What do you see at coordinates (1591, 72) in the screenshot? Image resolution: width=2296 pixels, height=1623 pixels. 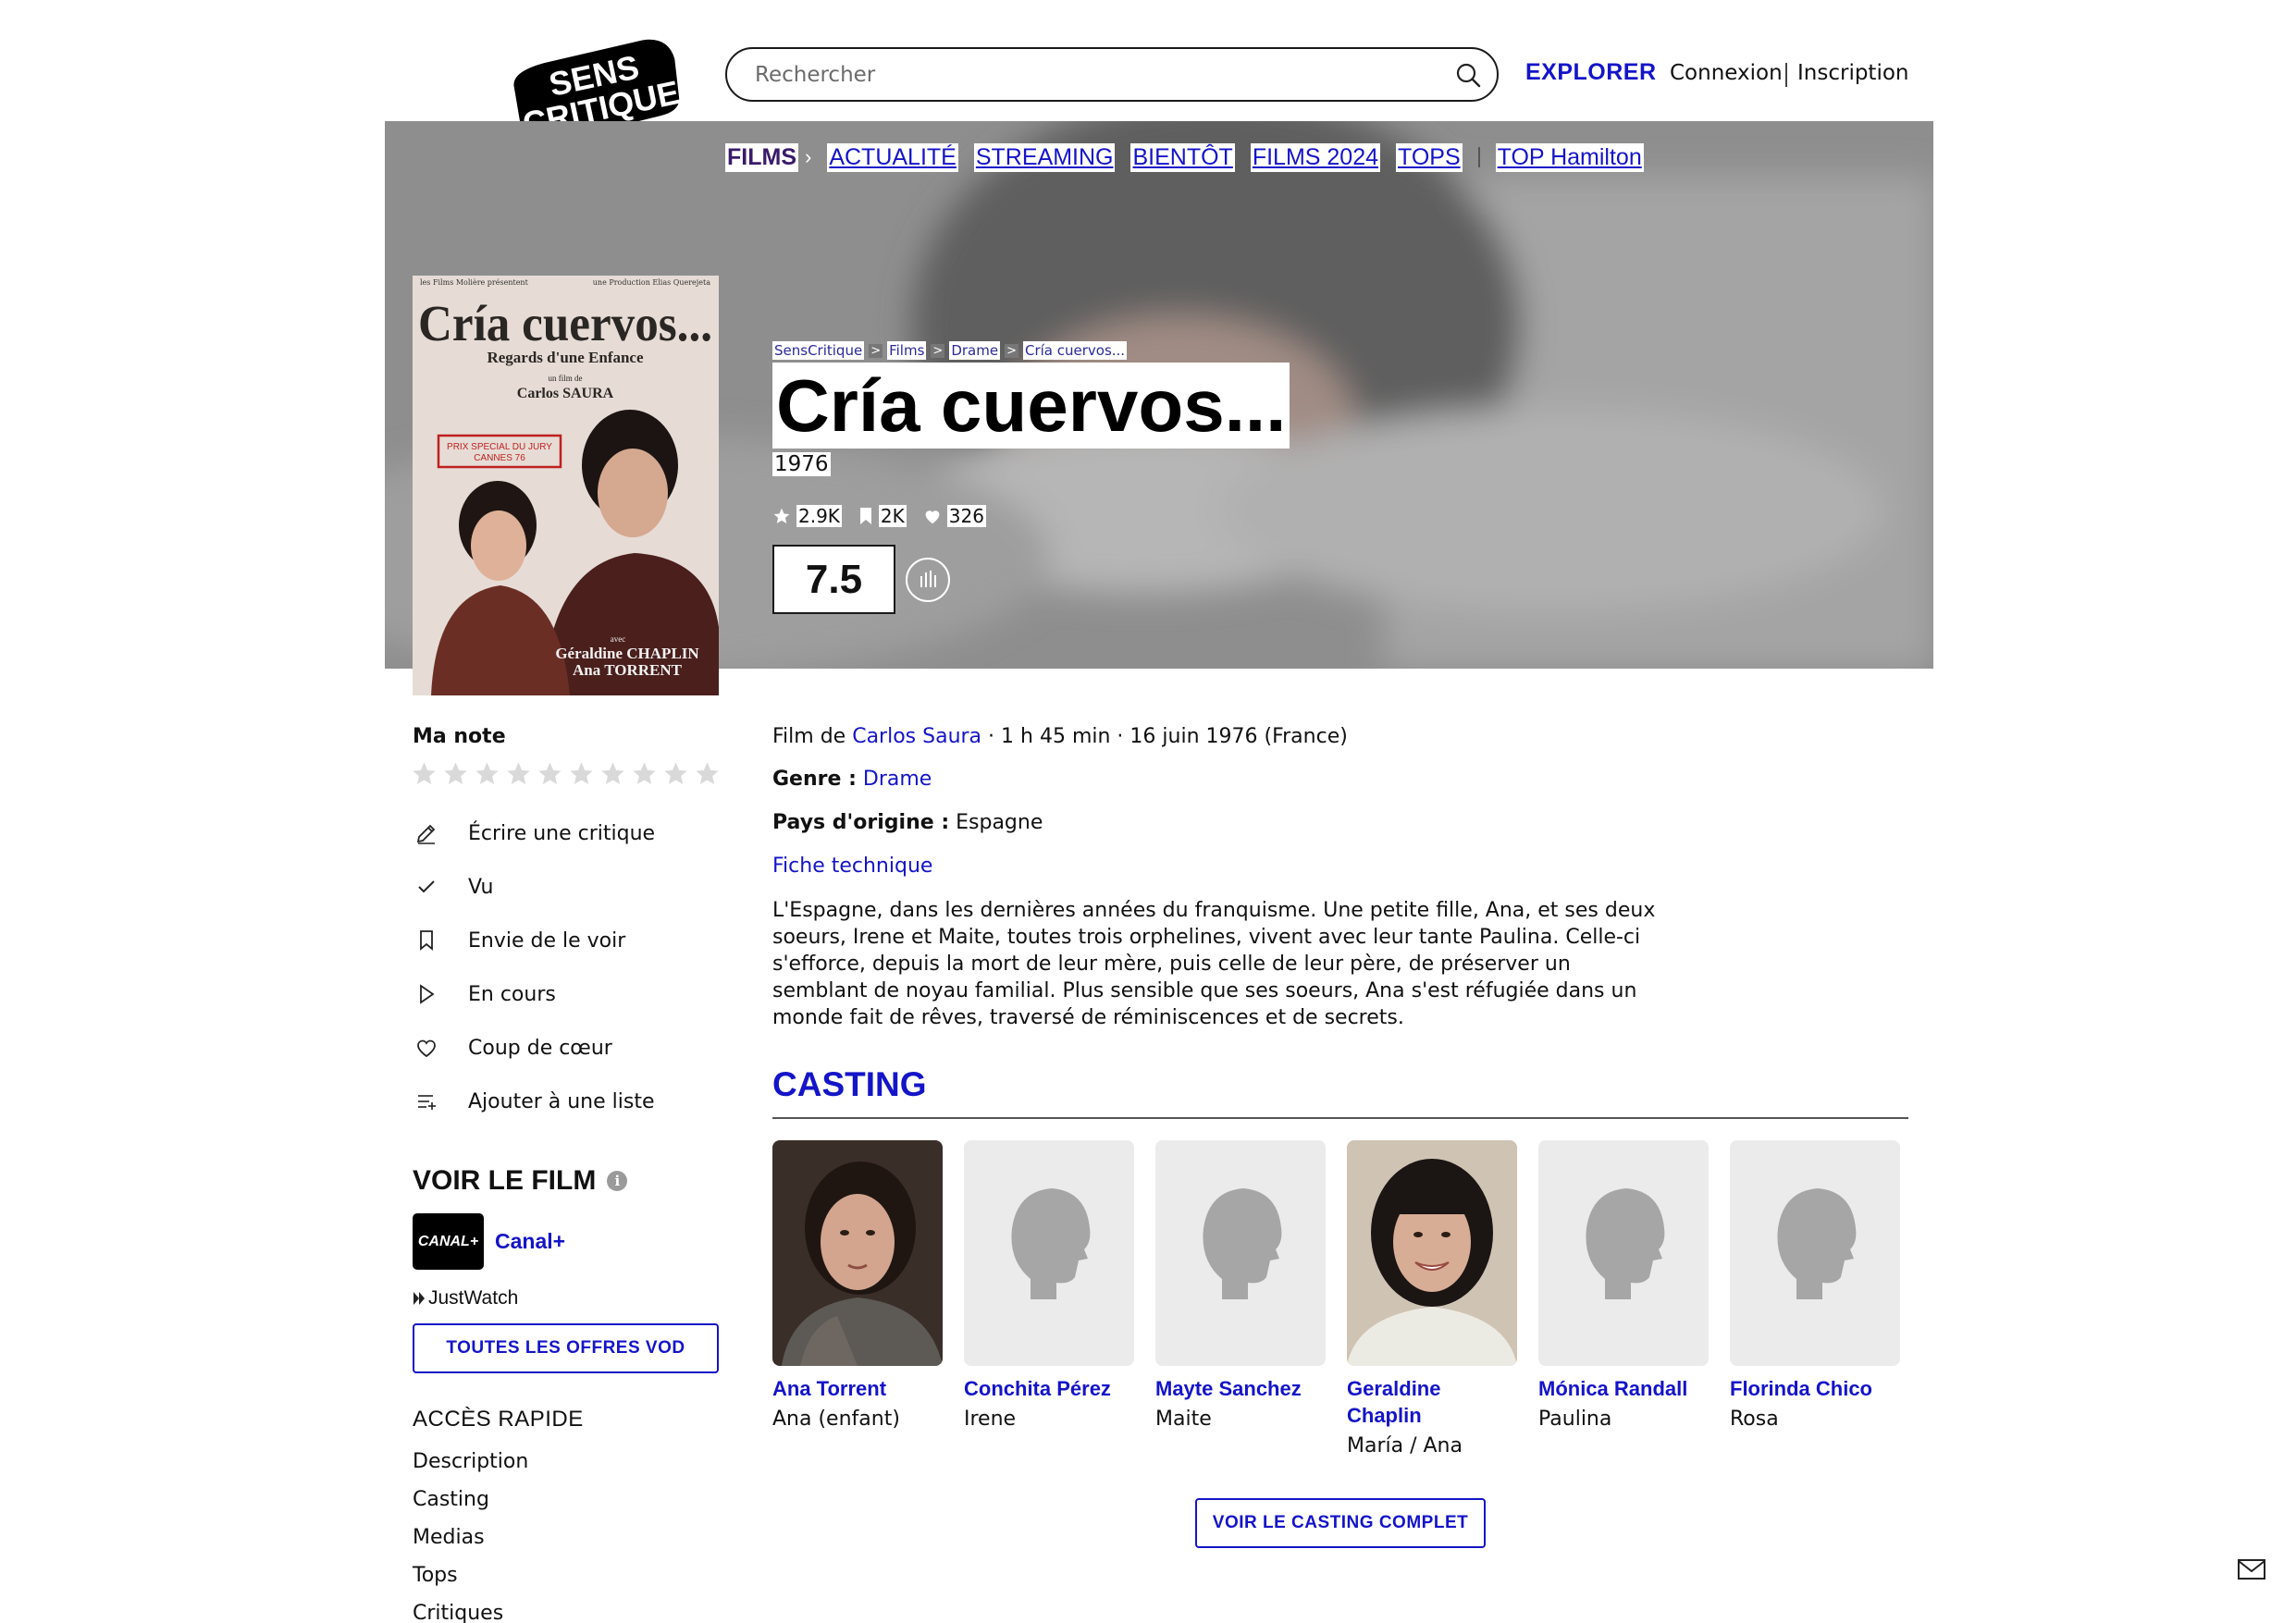 I see `explore-link: EXPLORER` at bounding box center [1591, 72].